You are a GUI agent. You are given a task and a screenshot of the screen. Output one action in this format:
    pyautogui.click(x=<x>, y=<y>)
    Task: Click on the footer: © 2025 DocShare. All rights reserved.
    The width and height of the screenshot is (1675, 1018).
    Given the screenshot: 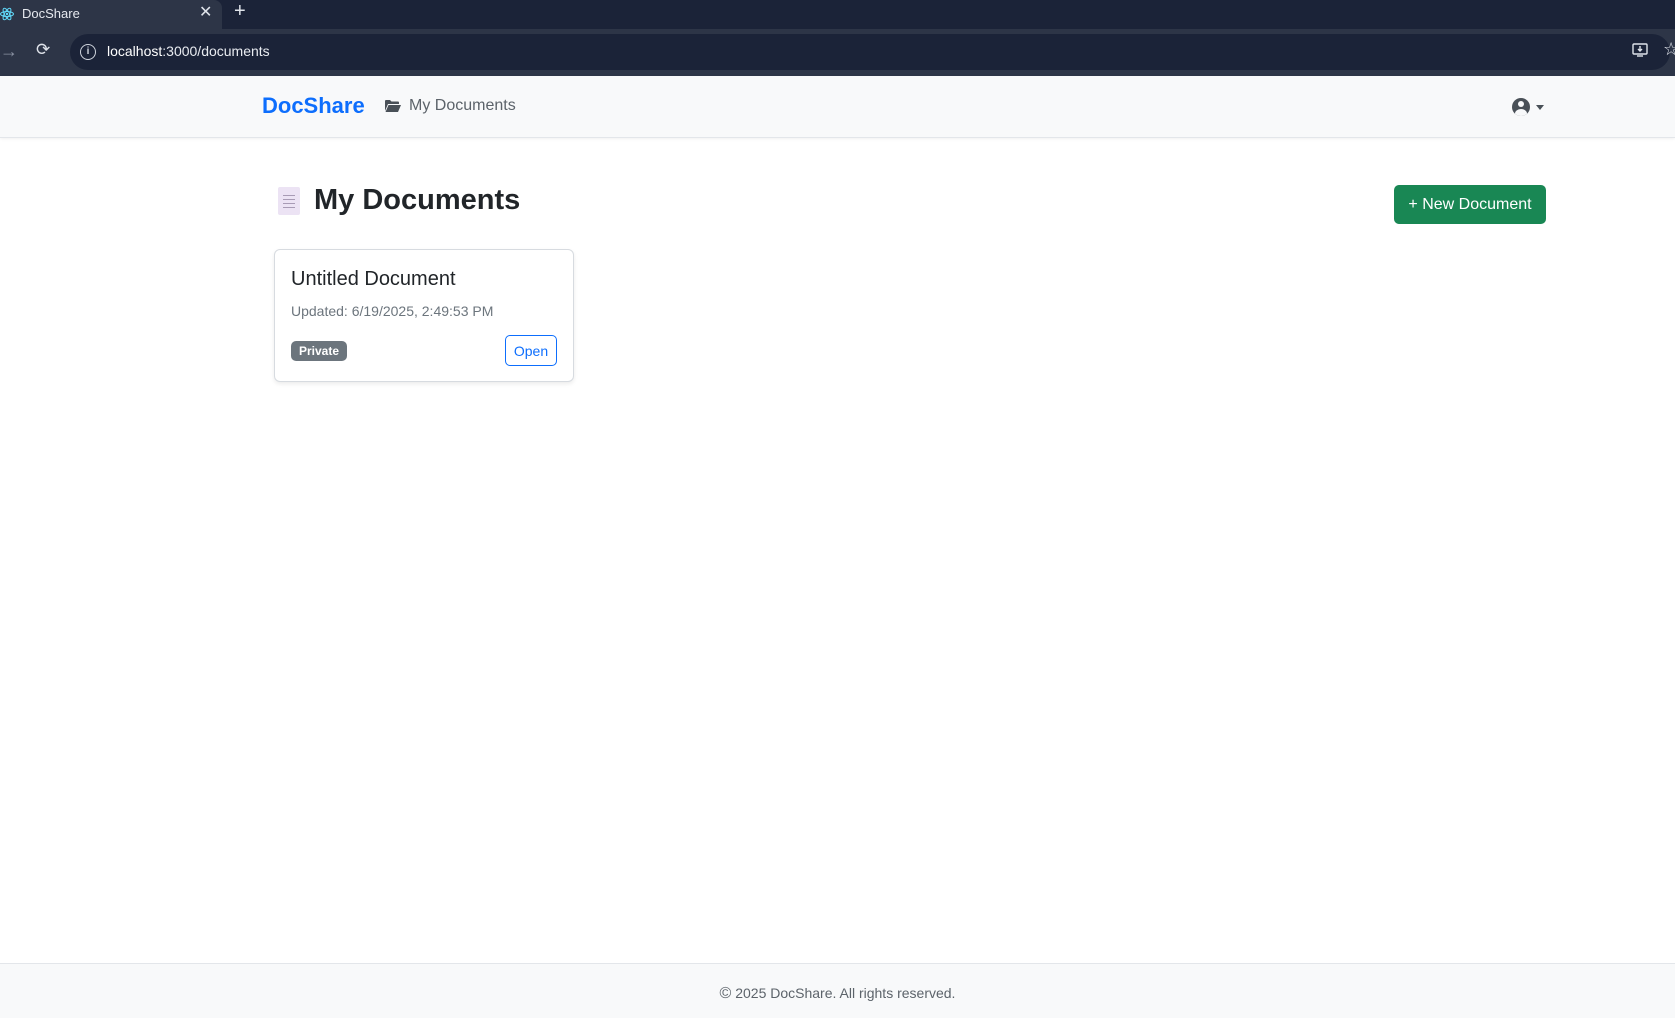 What is the action you would take?
    pyautogui.click(x=837, y=990)
    